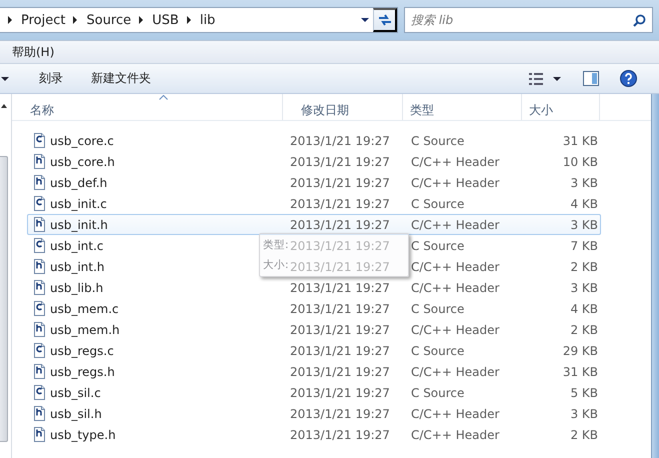 This screenshot has height=458, width=659. Describe the element at coordinates (628, 78) in the screenshot. I see `help-icon` at that location.